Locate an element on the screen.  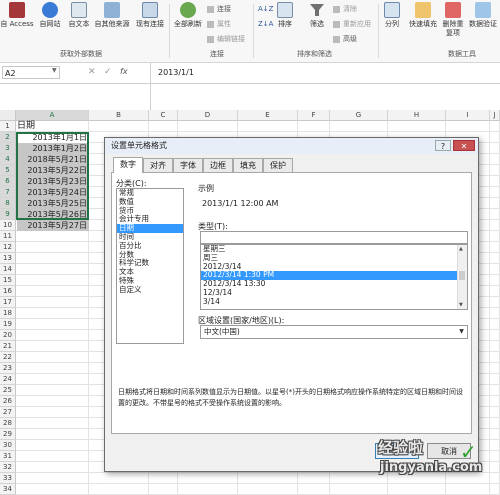
row-header: 28 is located at coordinates (8, 423).